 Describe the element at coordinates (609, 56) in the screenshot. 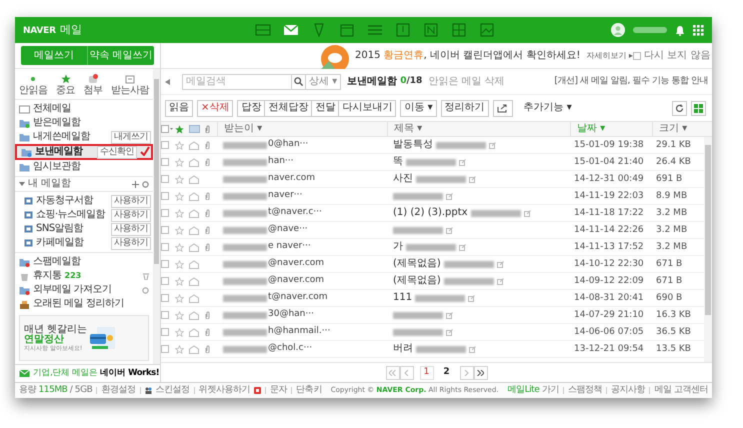

I see `details-link: 자세히보기 ▸` at that location.